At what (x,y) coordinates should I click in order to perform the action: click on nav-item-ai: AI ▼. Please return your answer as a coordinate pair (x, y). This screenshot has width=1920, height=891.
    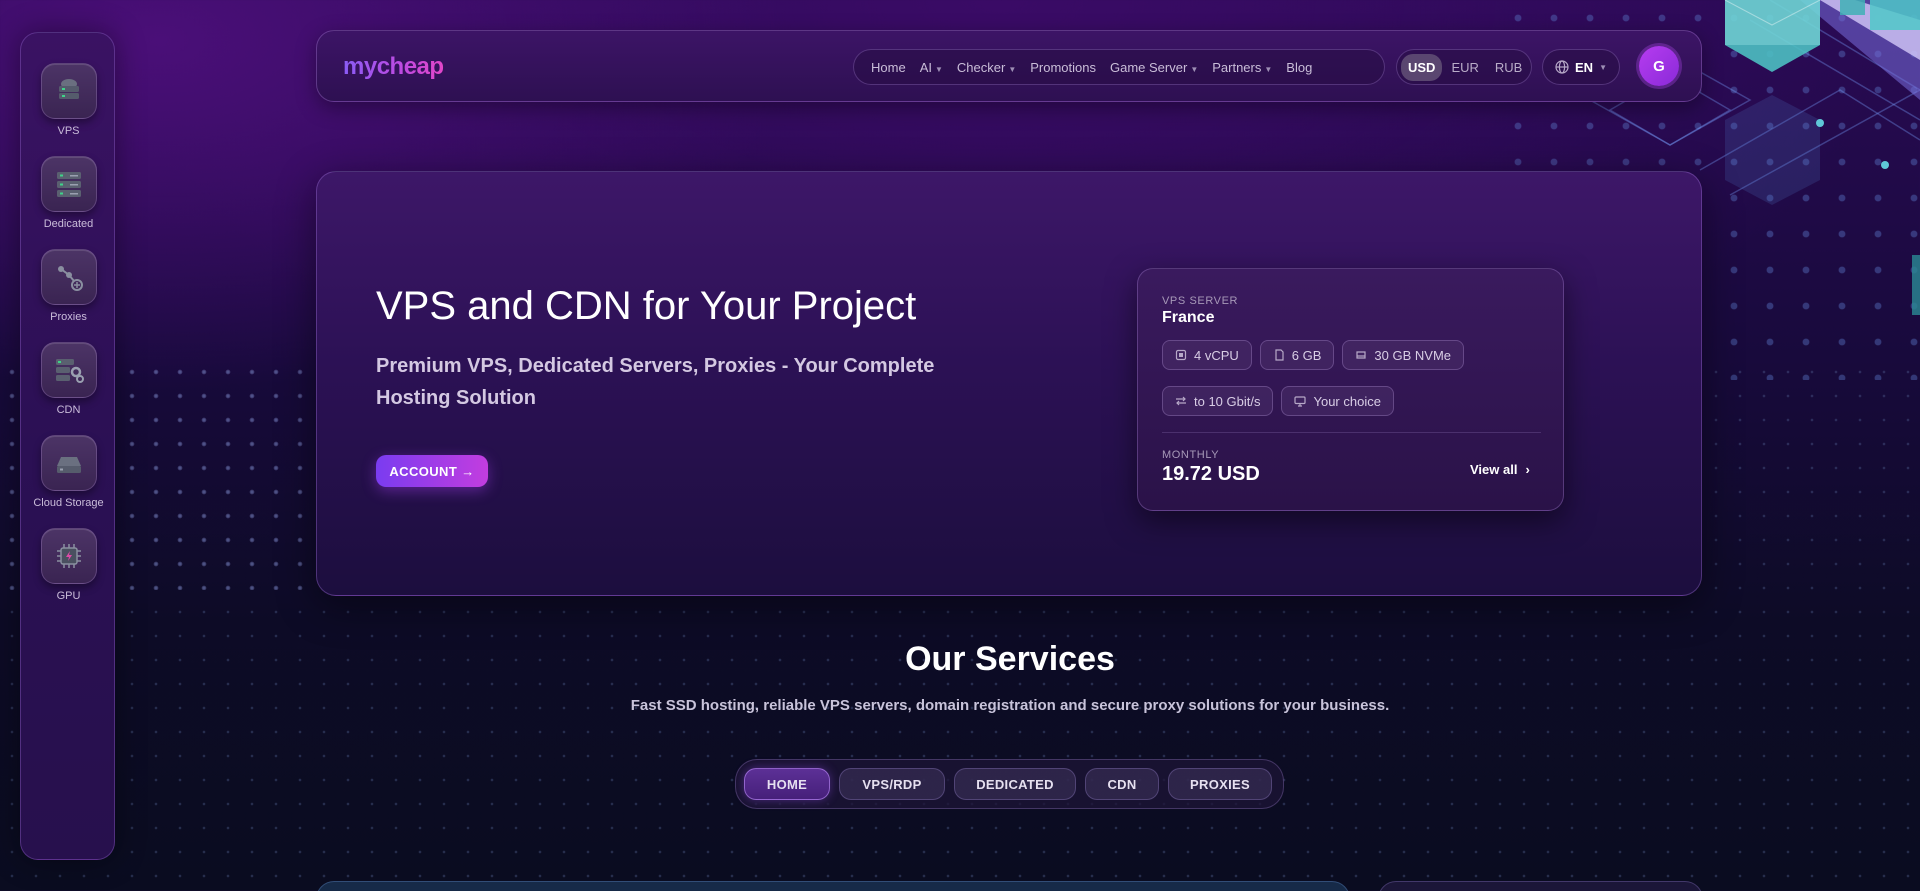
    Looking at the image, I should click on (931, 67).